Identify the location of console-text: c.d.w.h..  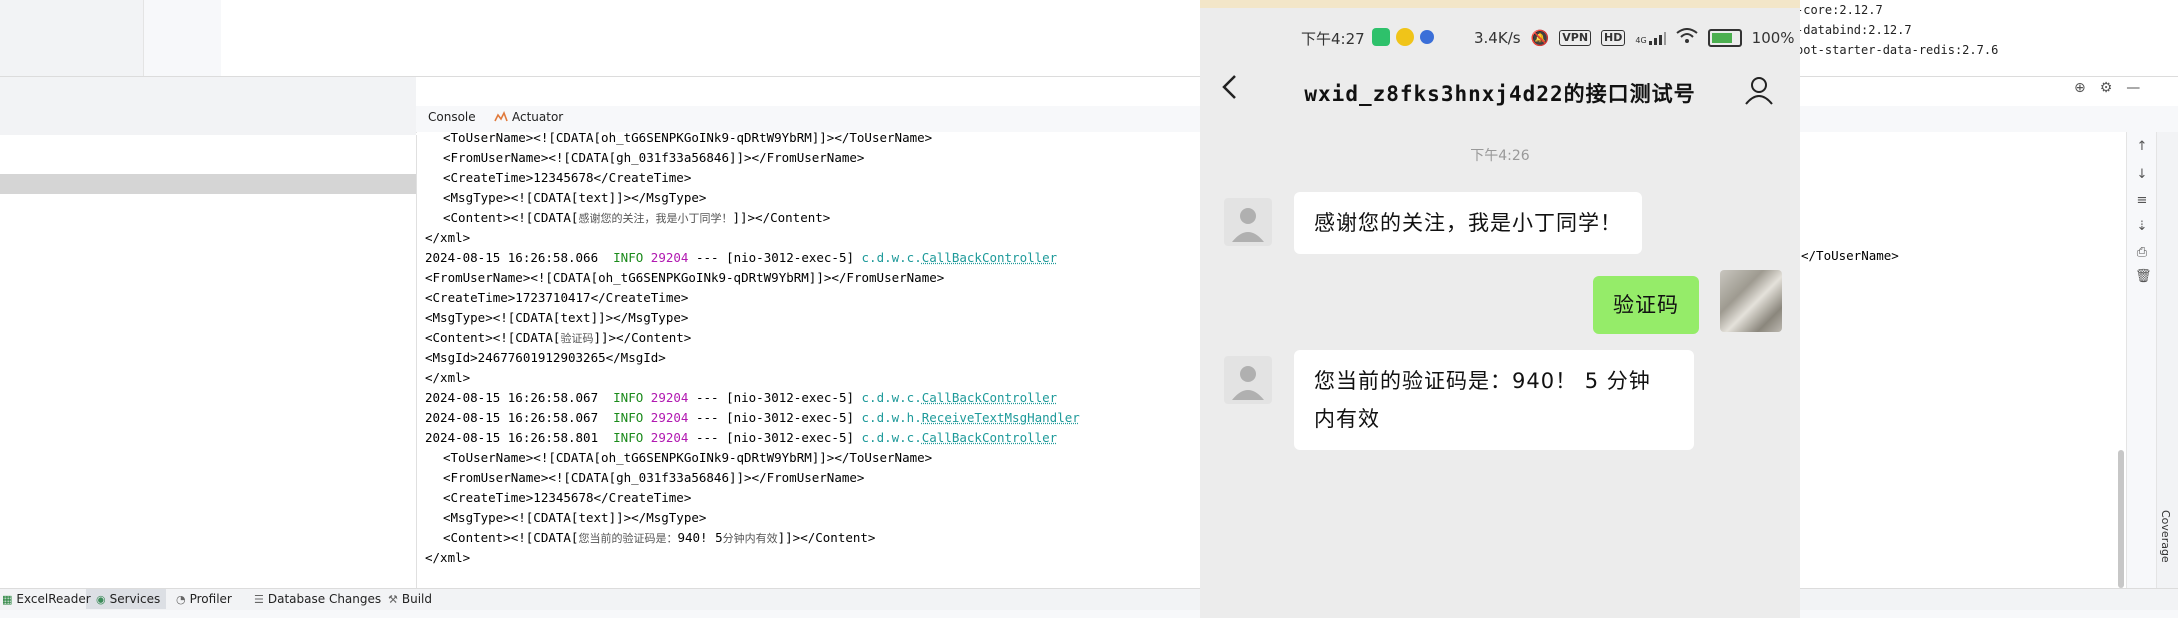
(891, 417).